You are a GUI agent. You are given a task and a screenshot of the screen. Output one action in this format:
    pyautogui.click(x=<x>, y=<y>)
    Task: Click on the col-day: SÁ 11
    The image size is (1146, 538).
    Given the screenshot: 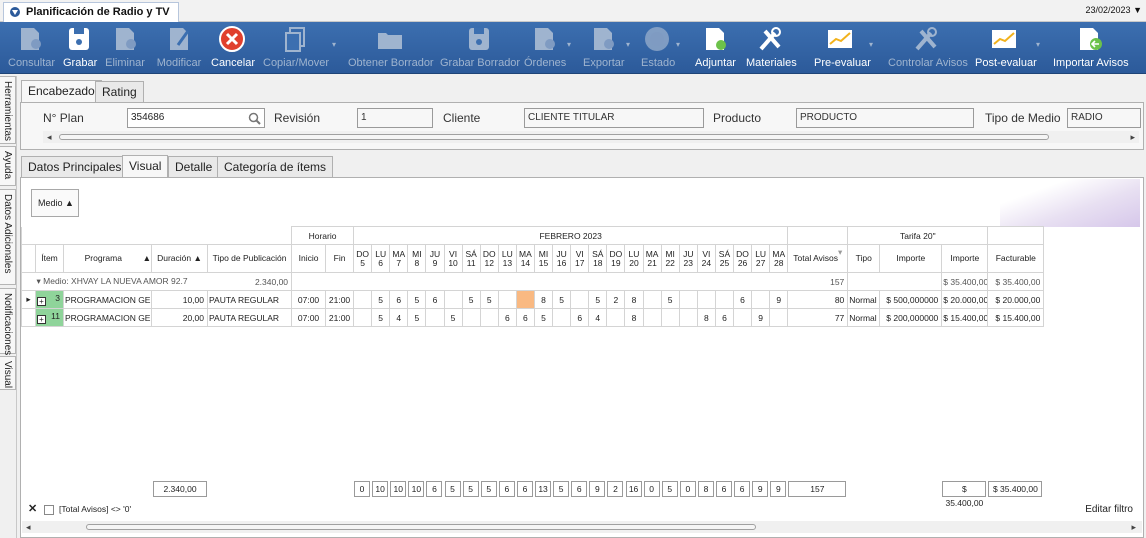 What is the action you would take?
    pyautogui.click(x=471, y=258)
    